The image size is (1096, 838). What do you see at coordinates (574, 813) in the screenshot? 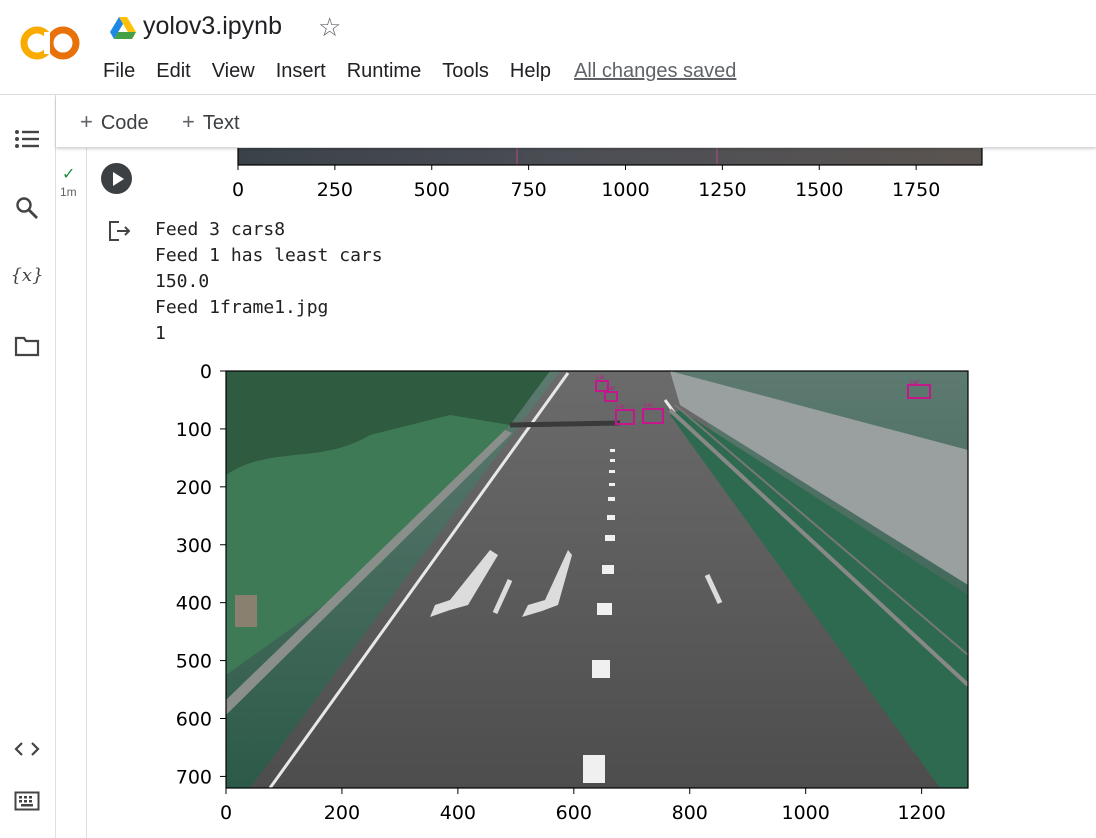
I see `x-tick-label: 600` at bounding box center [574, 813].